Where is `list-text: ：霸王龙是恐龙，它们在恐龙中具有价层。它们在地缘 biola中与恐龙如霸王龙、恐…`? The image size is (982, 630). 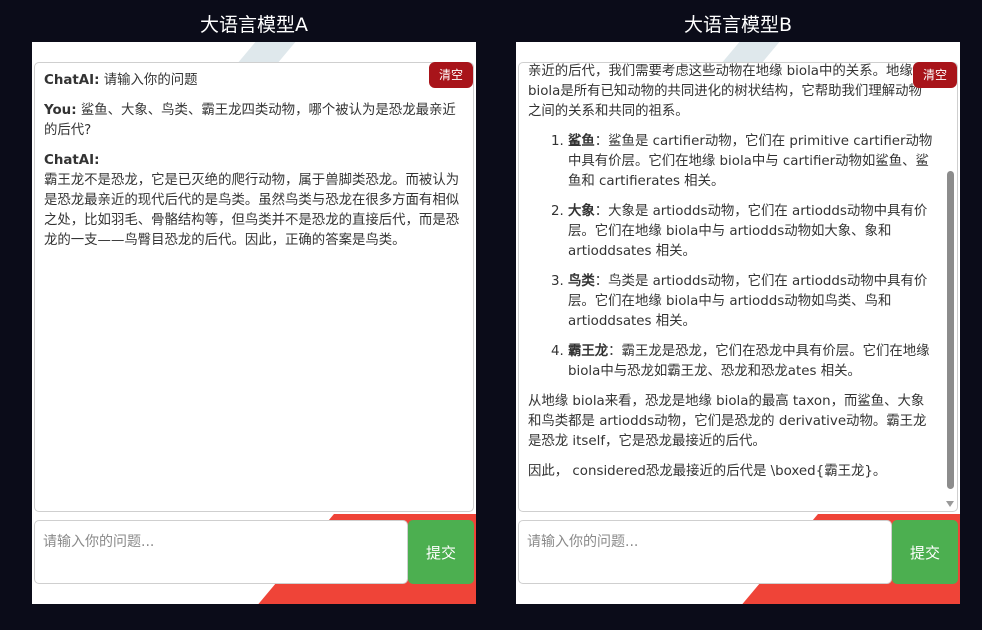 list-text: ：霸王龙是恐龙，它们在恐龙中具有价层。它们在地缘 biola中与恐龙如霸王龙、恐… is located at coordinates (749, 361).